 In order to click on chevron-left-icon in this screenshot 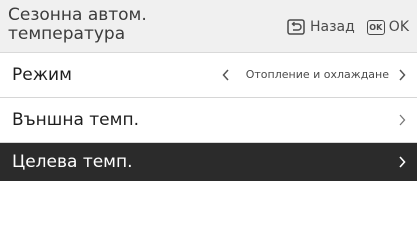, I will do `click(226, 75)`.